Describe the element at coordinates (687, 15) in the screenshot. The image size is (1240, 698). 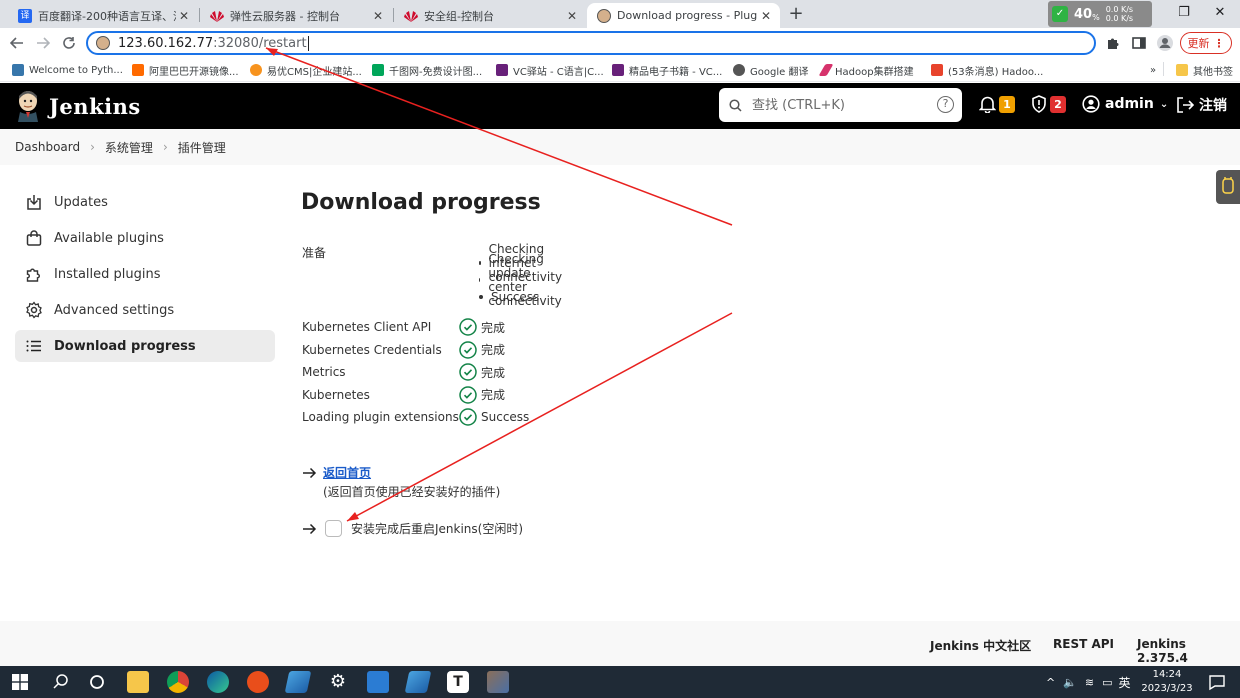
I see `tab-title: Download progress - Plugin M` at that location.